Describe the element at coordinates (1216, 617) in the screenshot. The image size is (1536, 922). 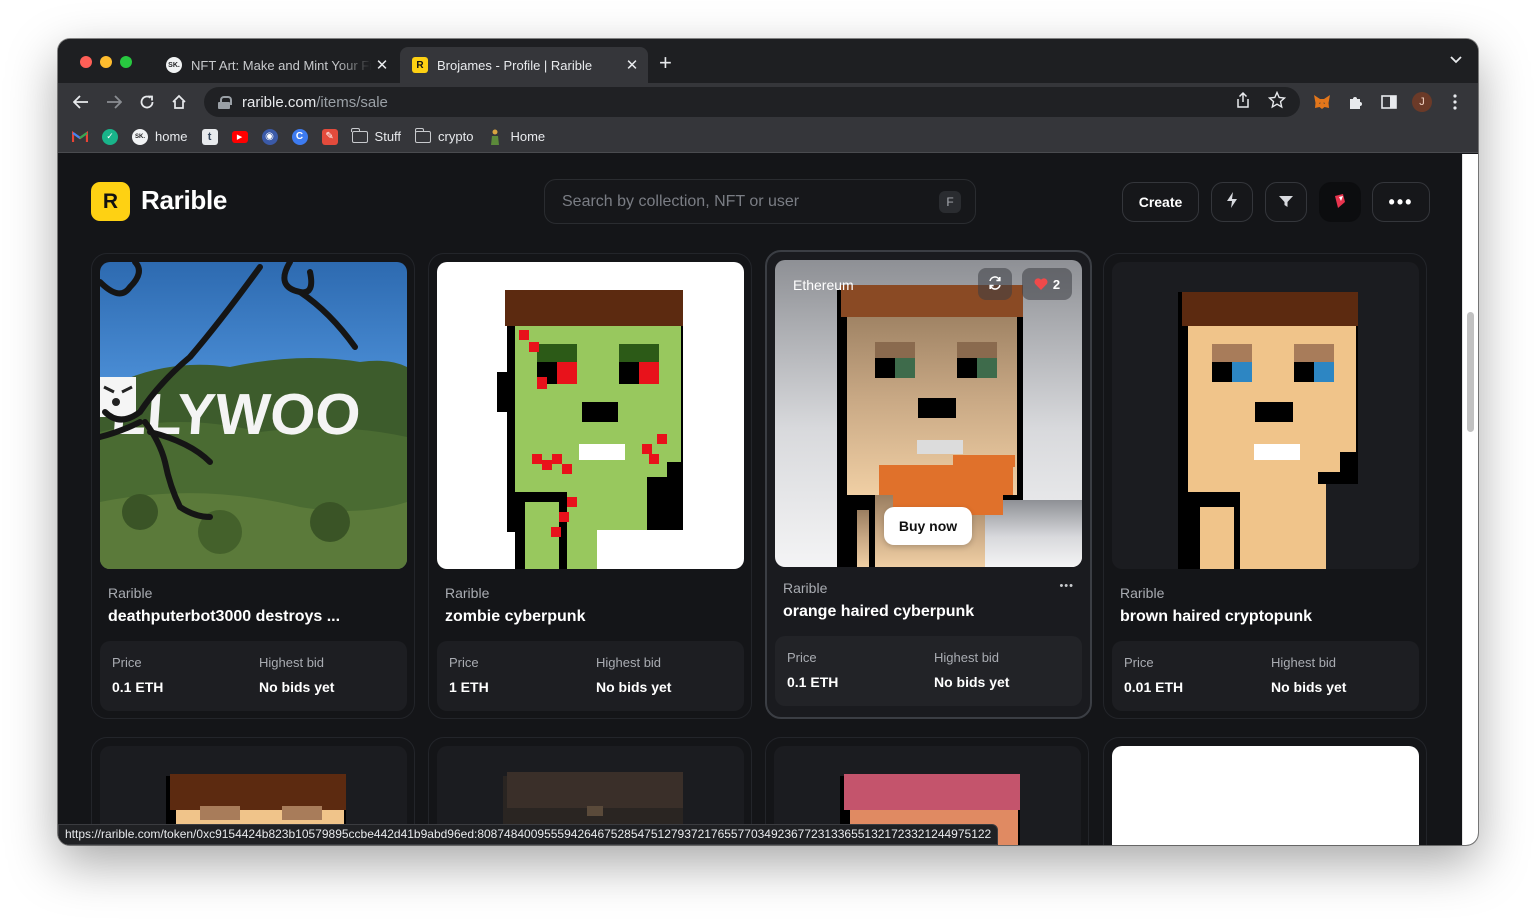
I see `nft-title: brown haired cryptopunk` at that location.